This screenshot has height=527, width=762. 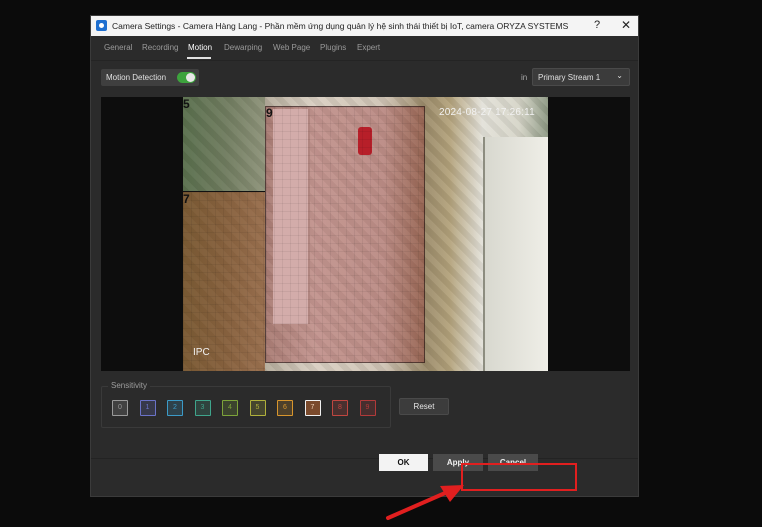 I want to click on red-highlight-box, so click(x=519, y=477).